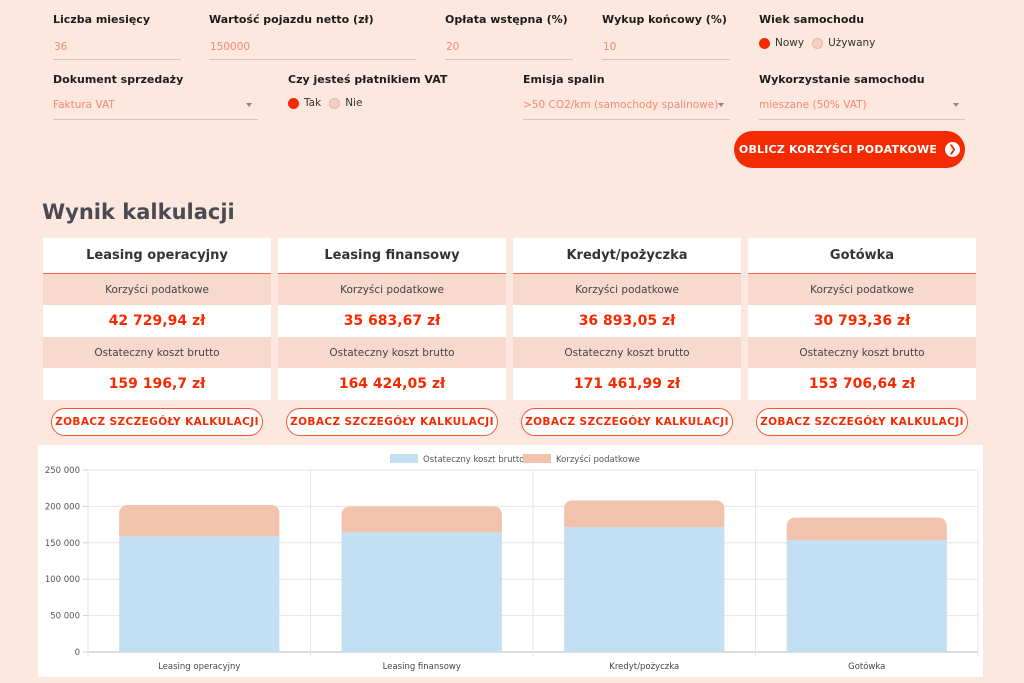  I want to click on legend-label: Korzyści podatkowe, so click(598, 459).